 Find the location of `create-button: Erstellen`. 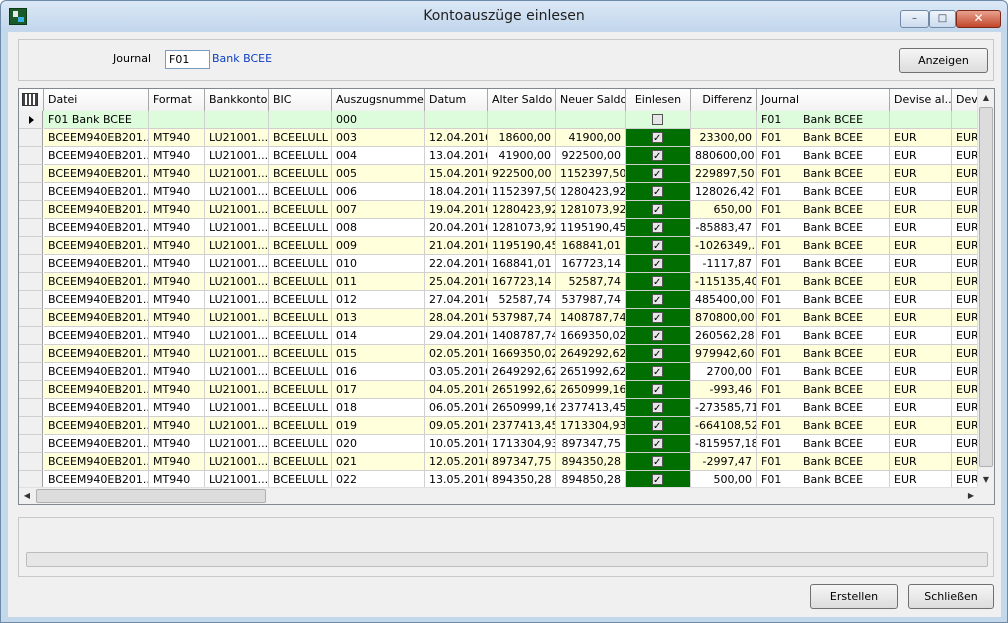

create-button: Erstellen is located at coordinates (854, 596).